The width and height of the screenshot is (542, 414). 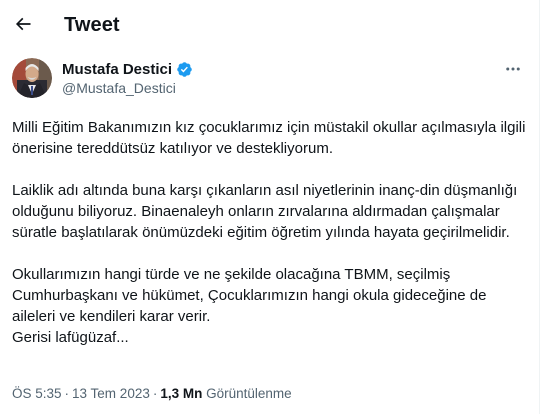 I want to click on tweet-meta: ÖS 5:35 · 13 Tem 2023 · 1,3 Mn Görüntülenme, so click(x=152, y=393).